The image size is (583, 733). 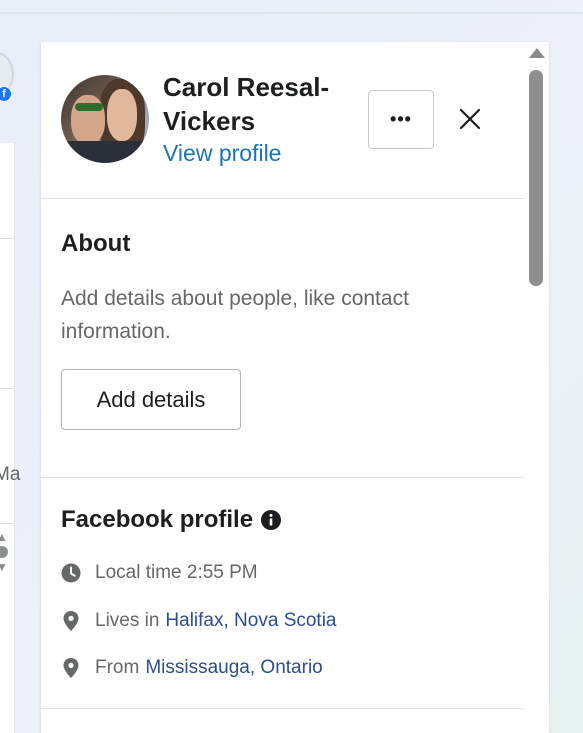 What do you see at coordinates (246, 104) in the screenshot?
I see `contact-name: Carol Reesal-Vickers` at bounding box center [246, 104].